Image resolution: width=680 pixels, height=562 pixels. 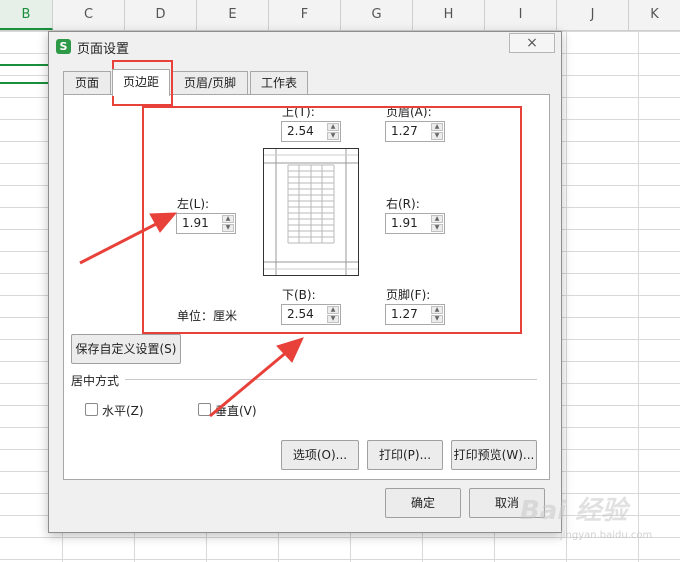 What do you see at coordinates (163, 222) in the screenshot?
I see `arrow-left-icon` at bounding box center [163, 222].